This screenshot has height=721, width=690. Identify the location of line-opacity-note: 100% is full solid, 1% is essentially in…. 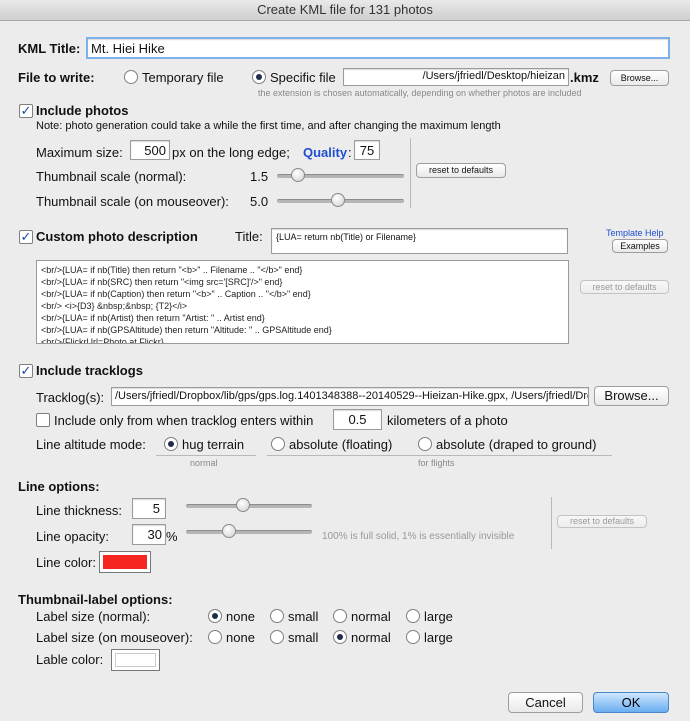
(418, 536).